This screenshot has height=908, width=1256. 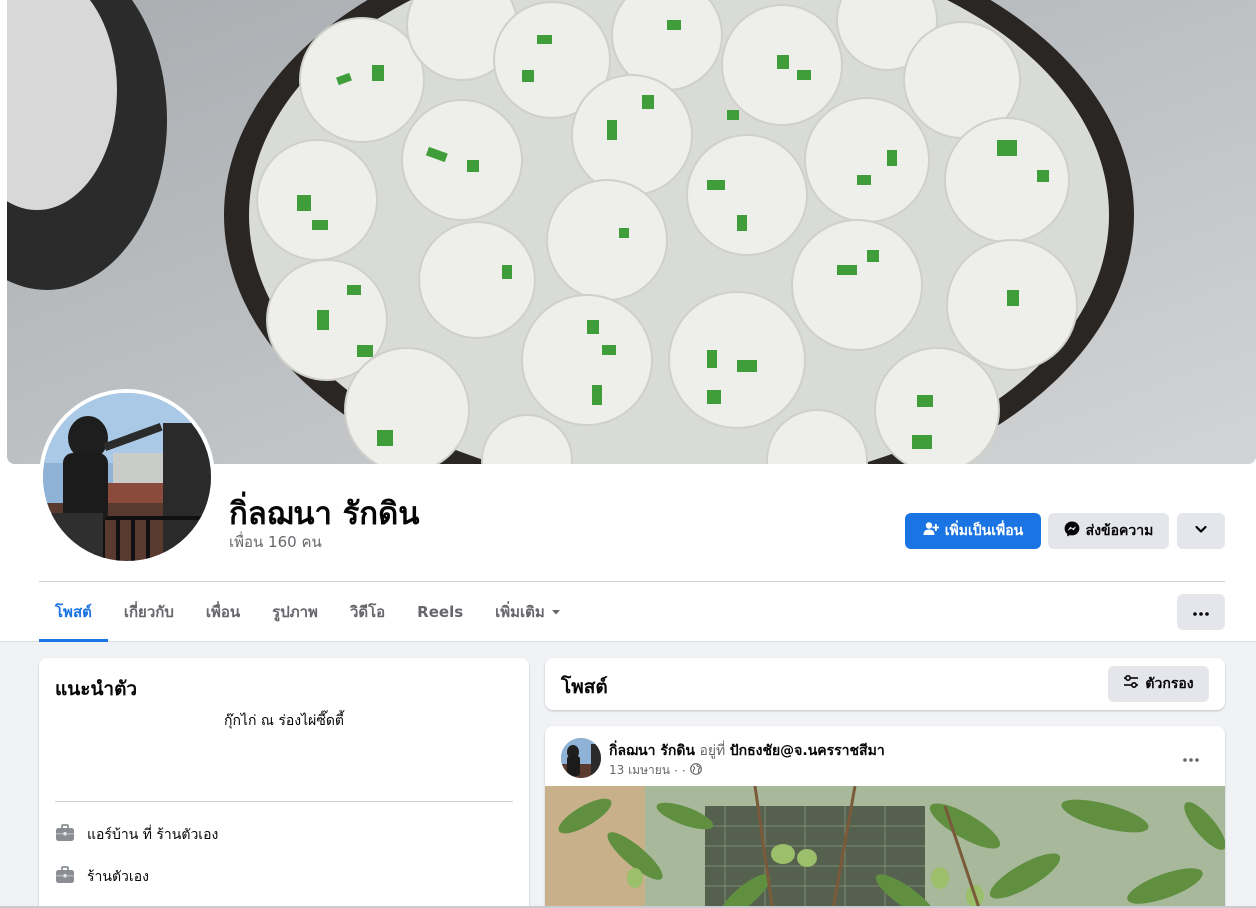 I want to click on filter-button: ตัวกรอง, so click(x=1158, y=684).